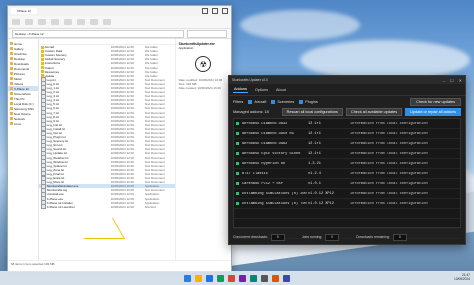  I want to click on system-tray-clock: 21:47 10/06/2024, so click(462, 277).